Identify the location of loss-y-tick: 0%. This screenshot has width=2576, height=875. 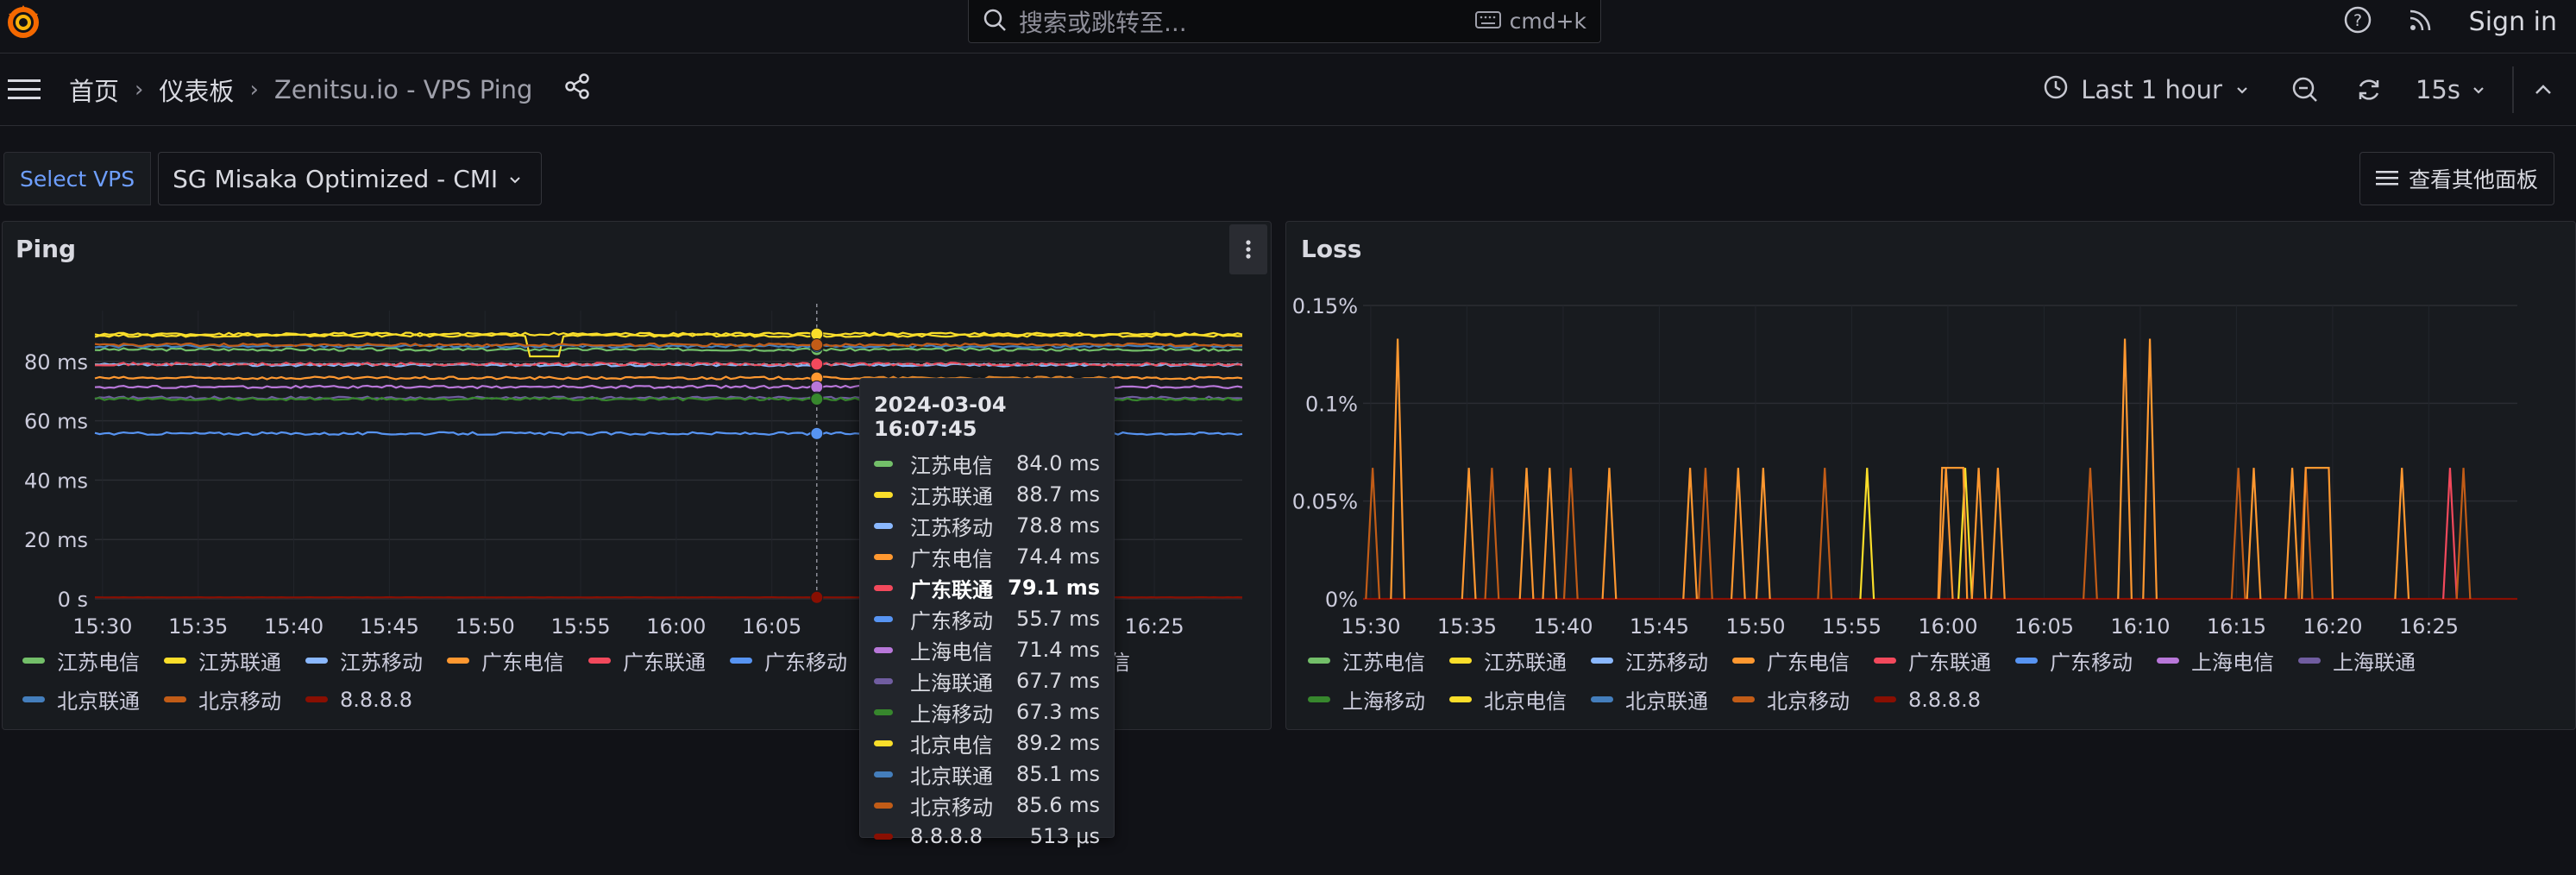
(1341, 600).